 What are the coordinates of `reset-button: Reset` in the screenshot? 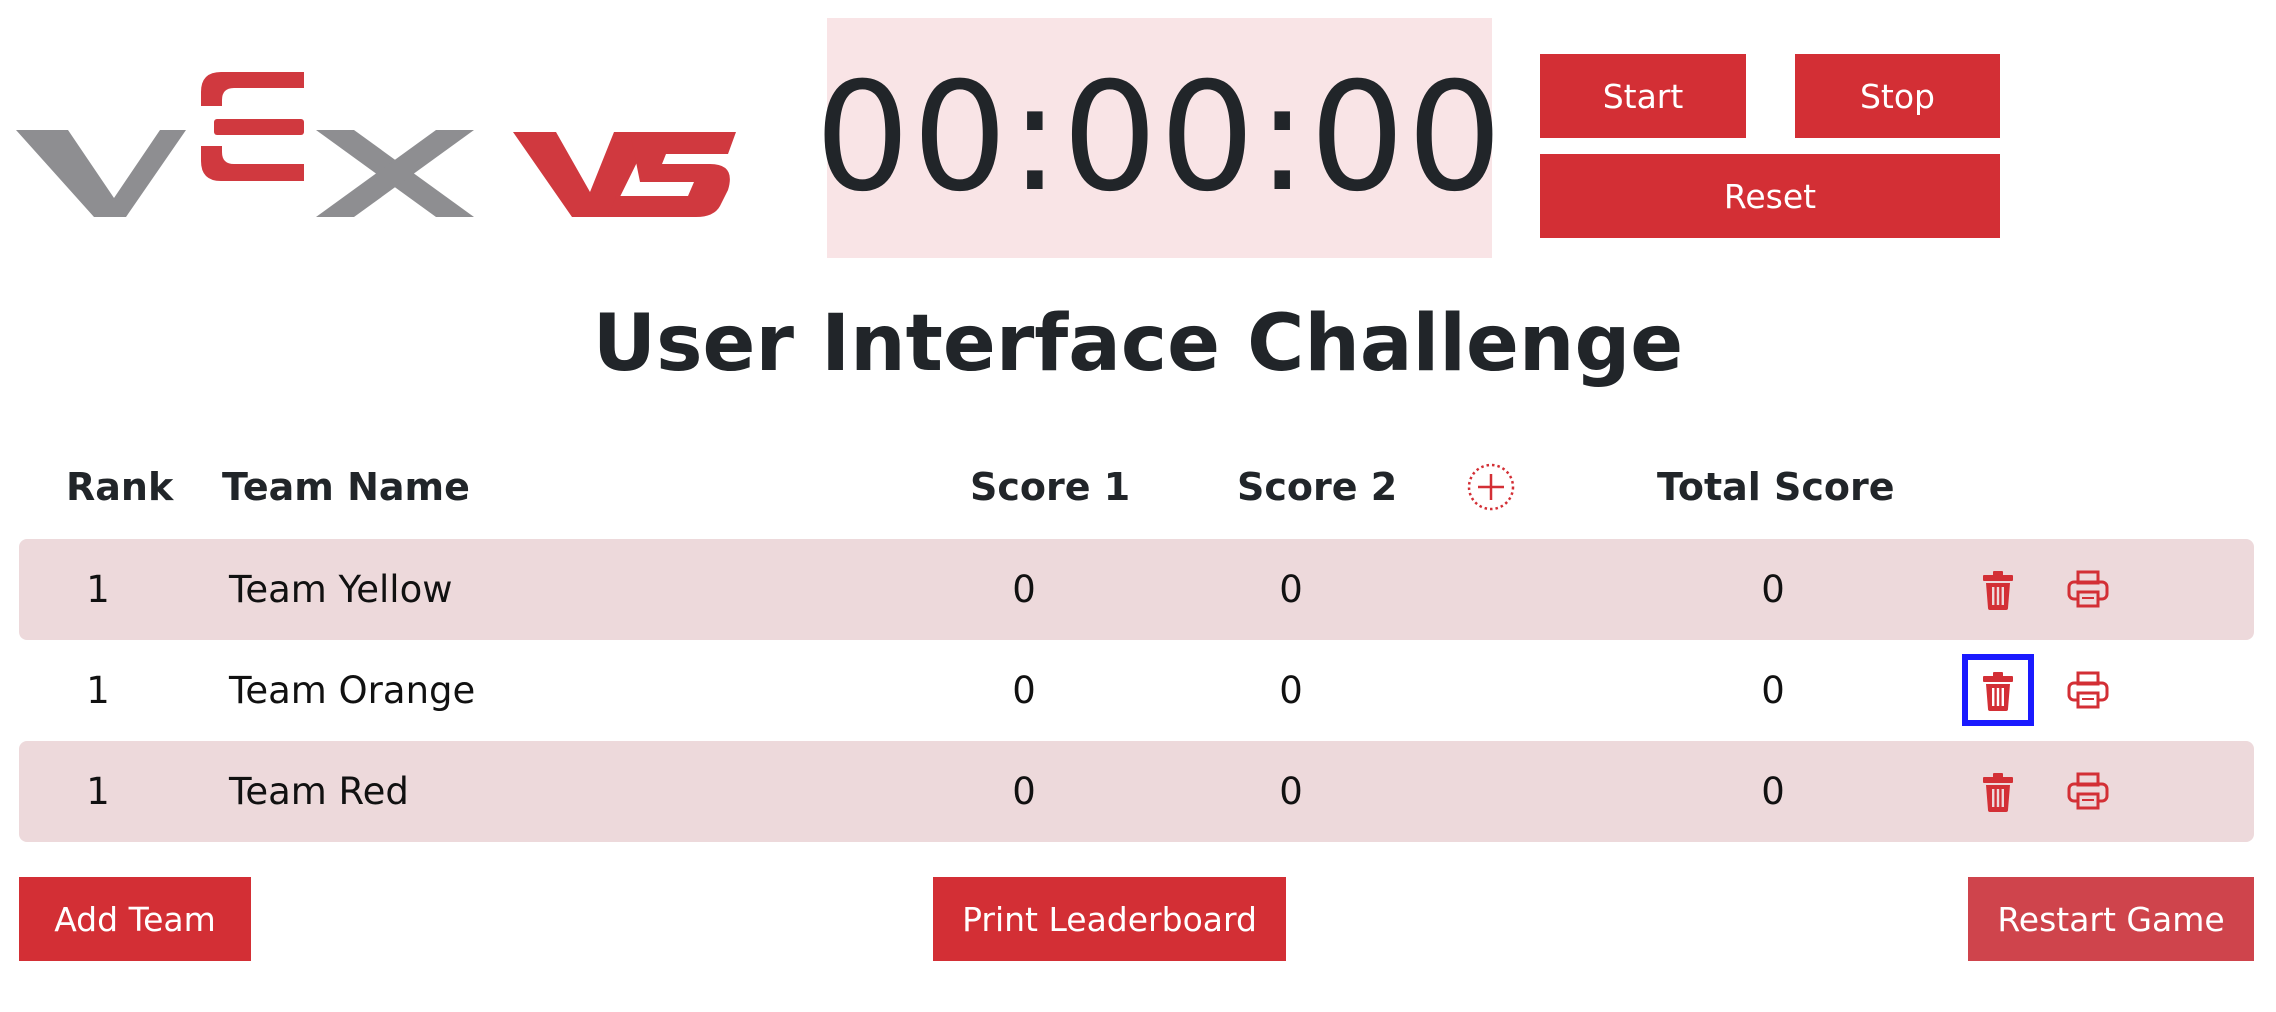 It's located at (1770, 196).